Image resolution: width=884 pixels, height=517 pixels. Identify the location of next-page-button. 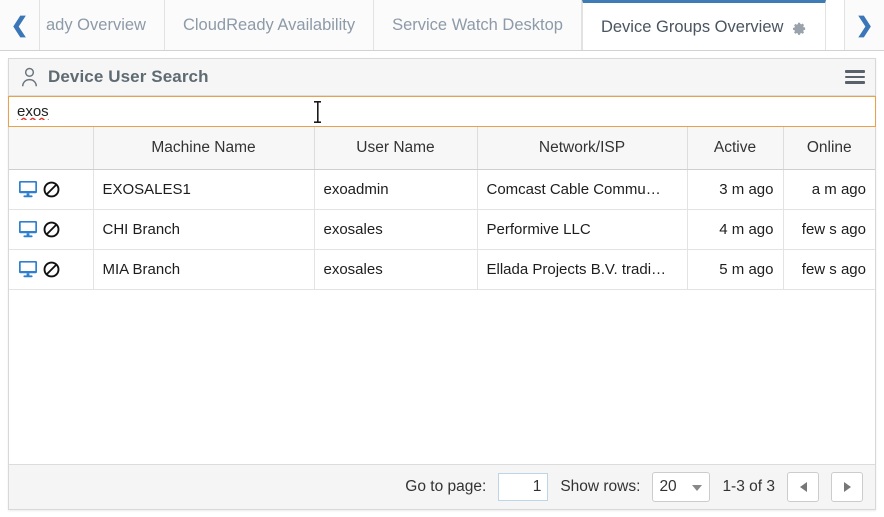
(847, 487).